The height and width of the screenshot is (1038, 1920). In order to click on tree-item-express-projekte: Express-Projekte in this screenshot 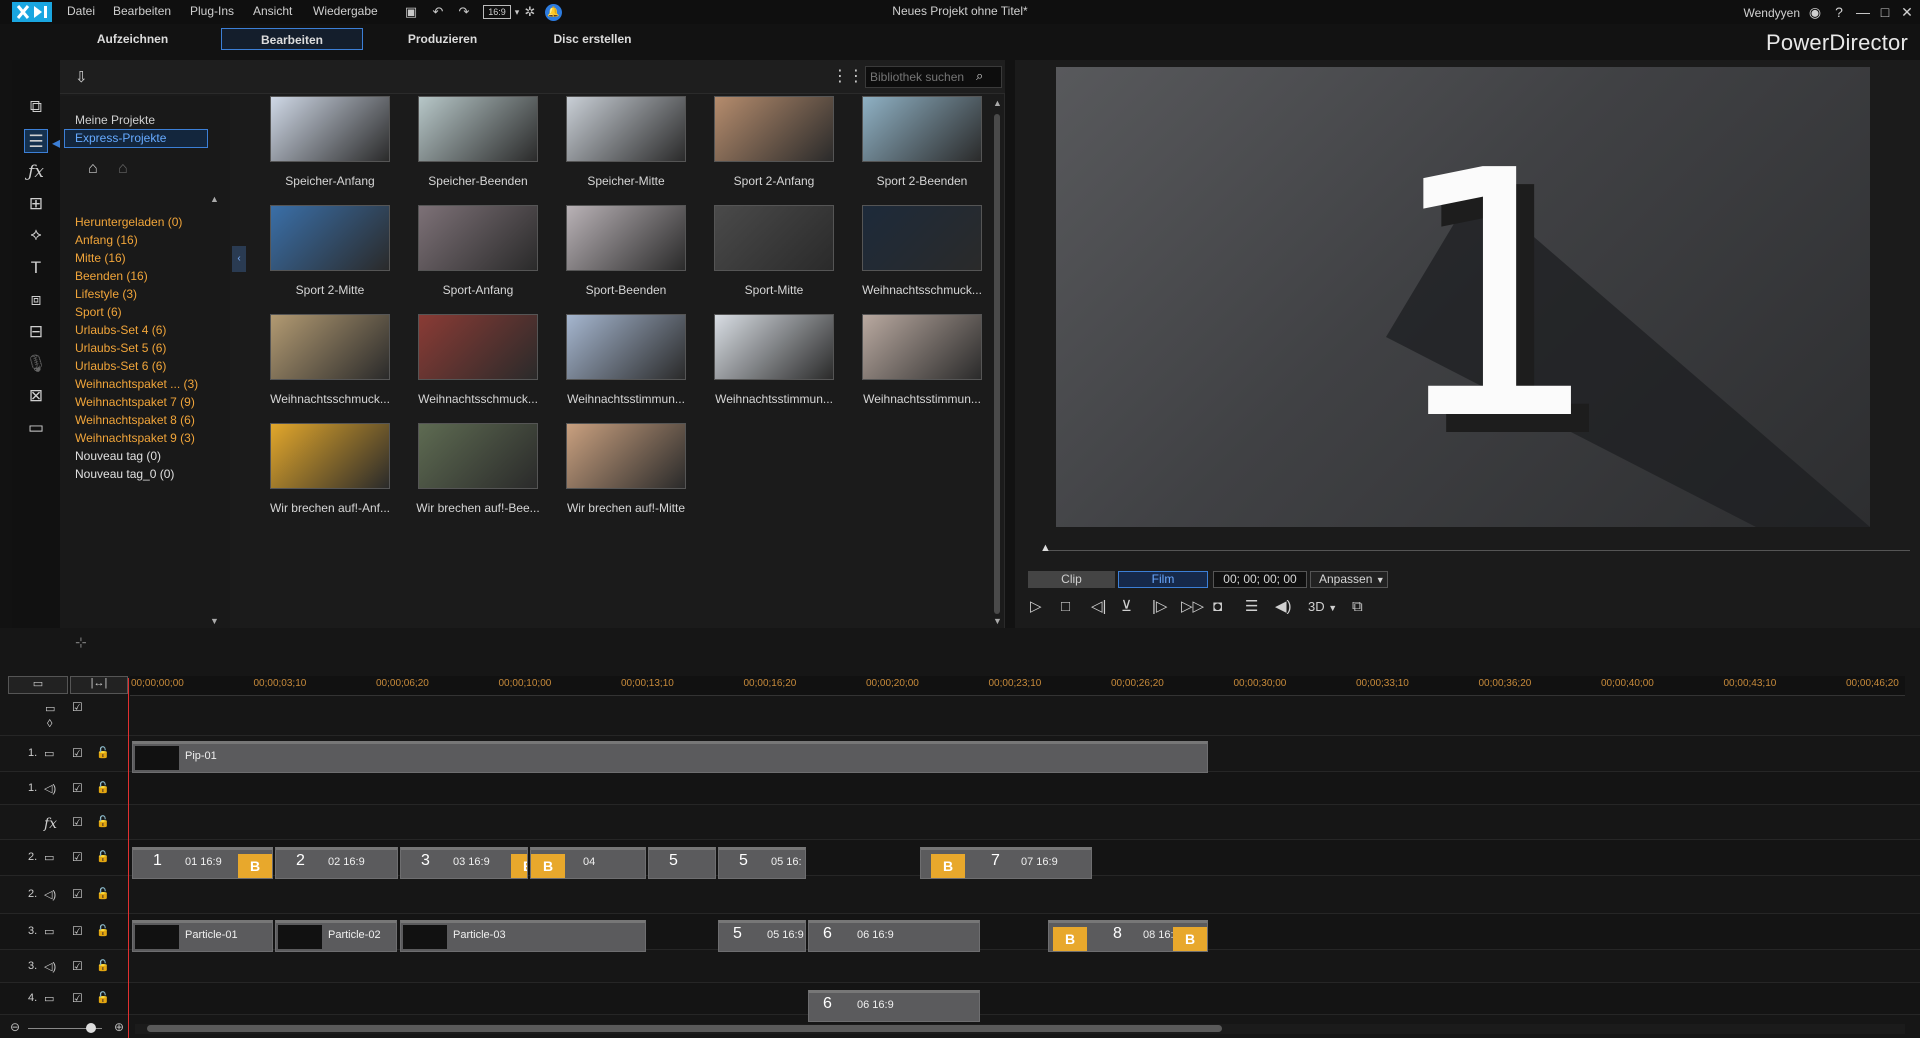, I will do `click(136, 138)`.